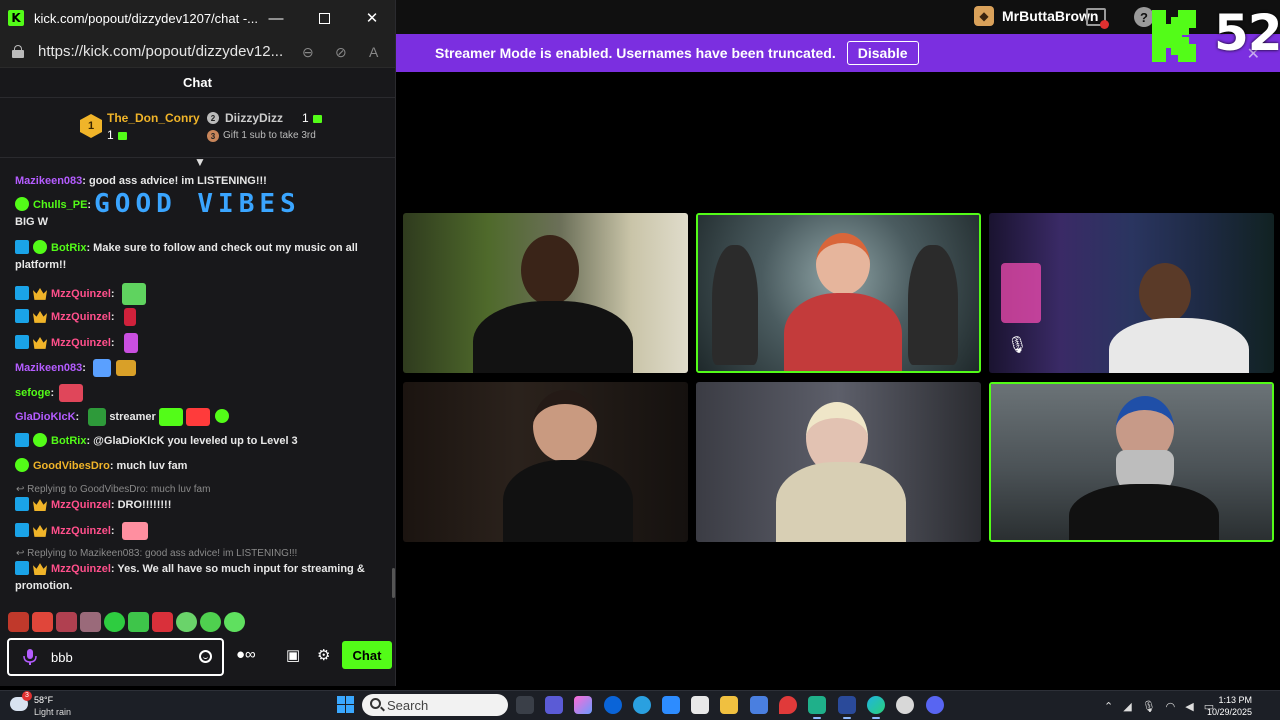 This screenshot has height=720, width=1280. What do you see at coordinates (729, 705) in the screenshot?
I see `file-explorer-icon` at bounding box center [729, 705].